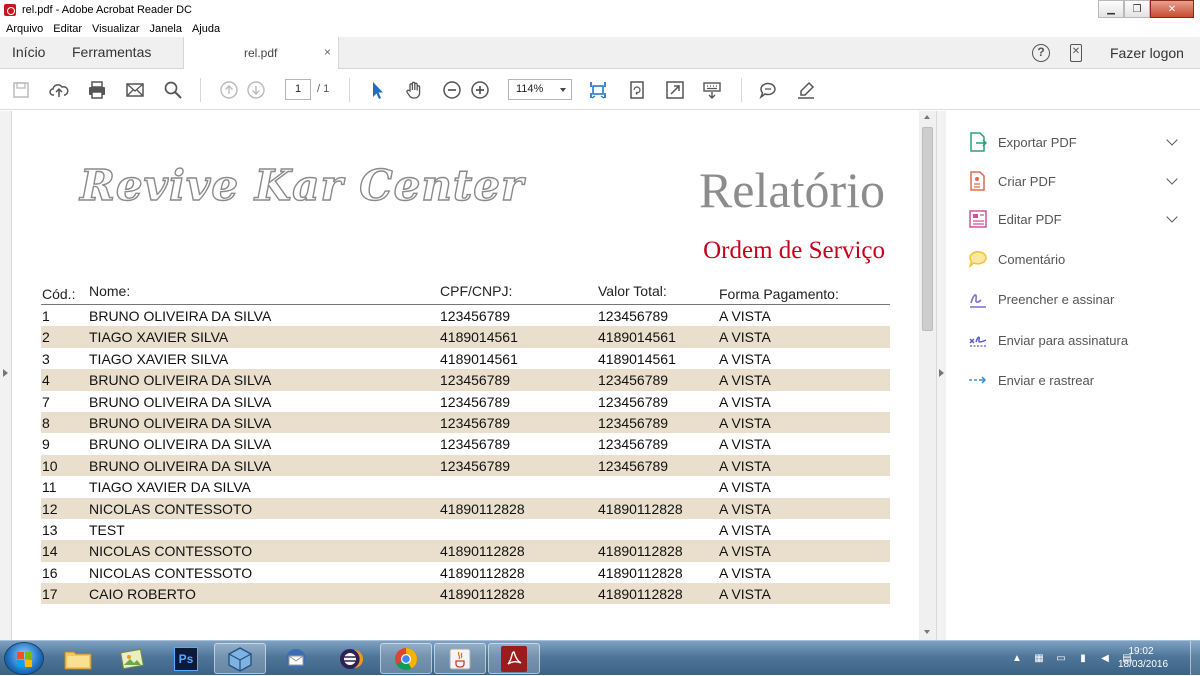 This screenshot has width=1200, height=676. I want to click on left-panel-toggle, so click(6, 375).